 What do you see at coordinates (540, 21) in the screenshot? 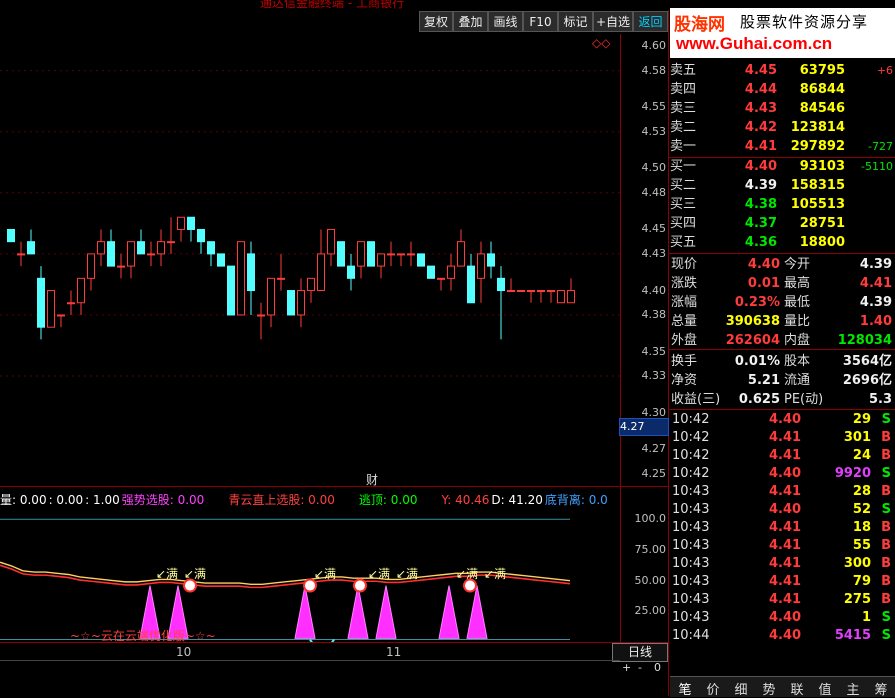
I see `f10-button: F10` at bounding box center [540, 21].